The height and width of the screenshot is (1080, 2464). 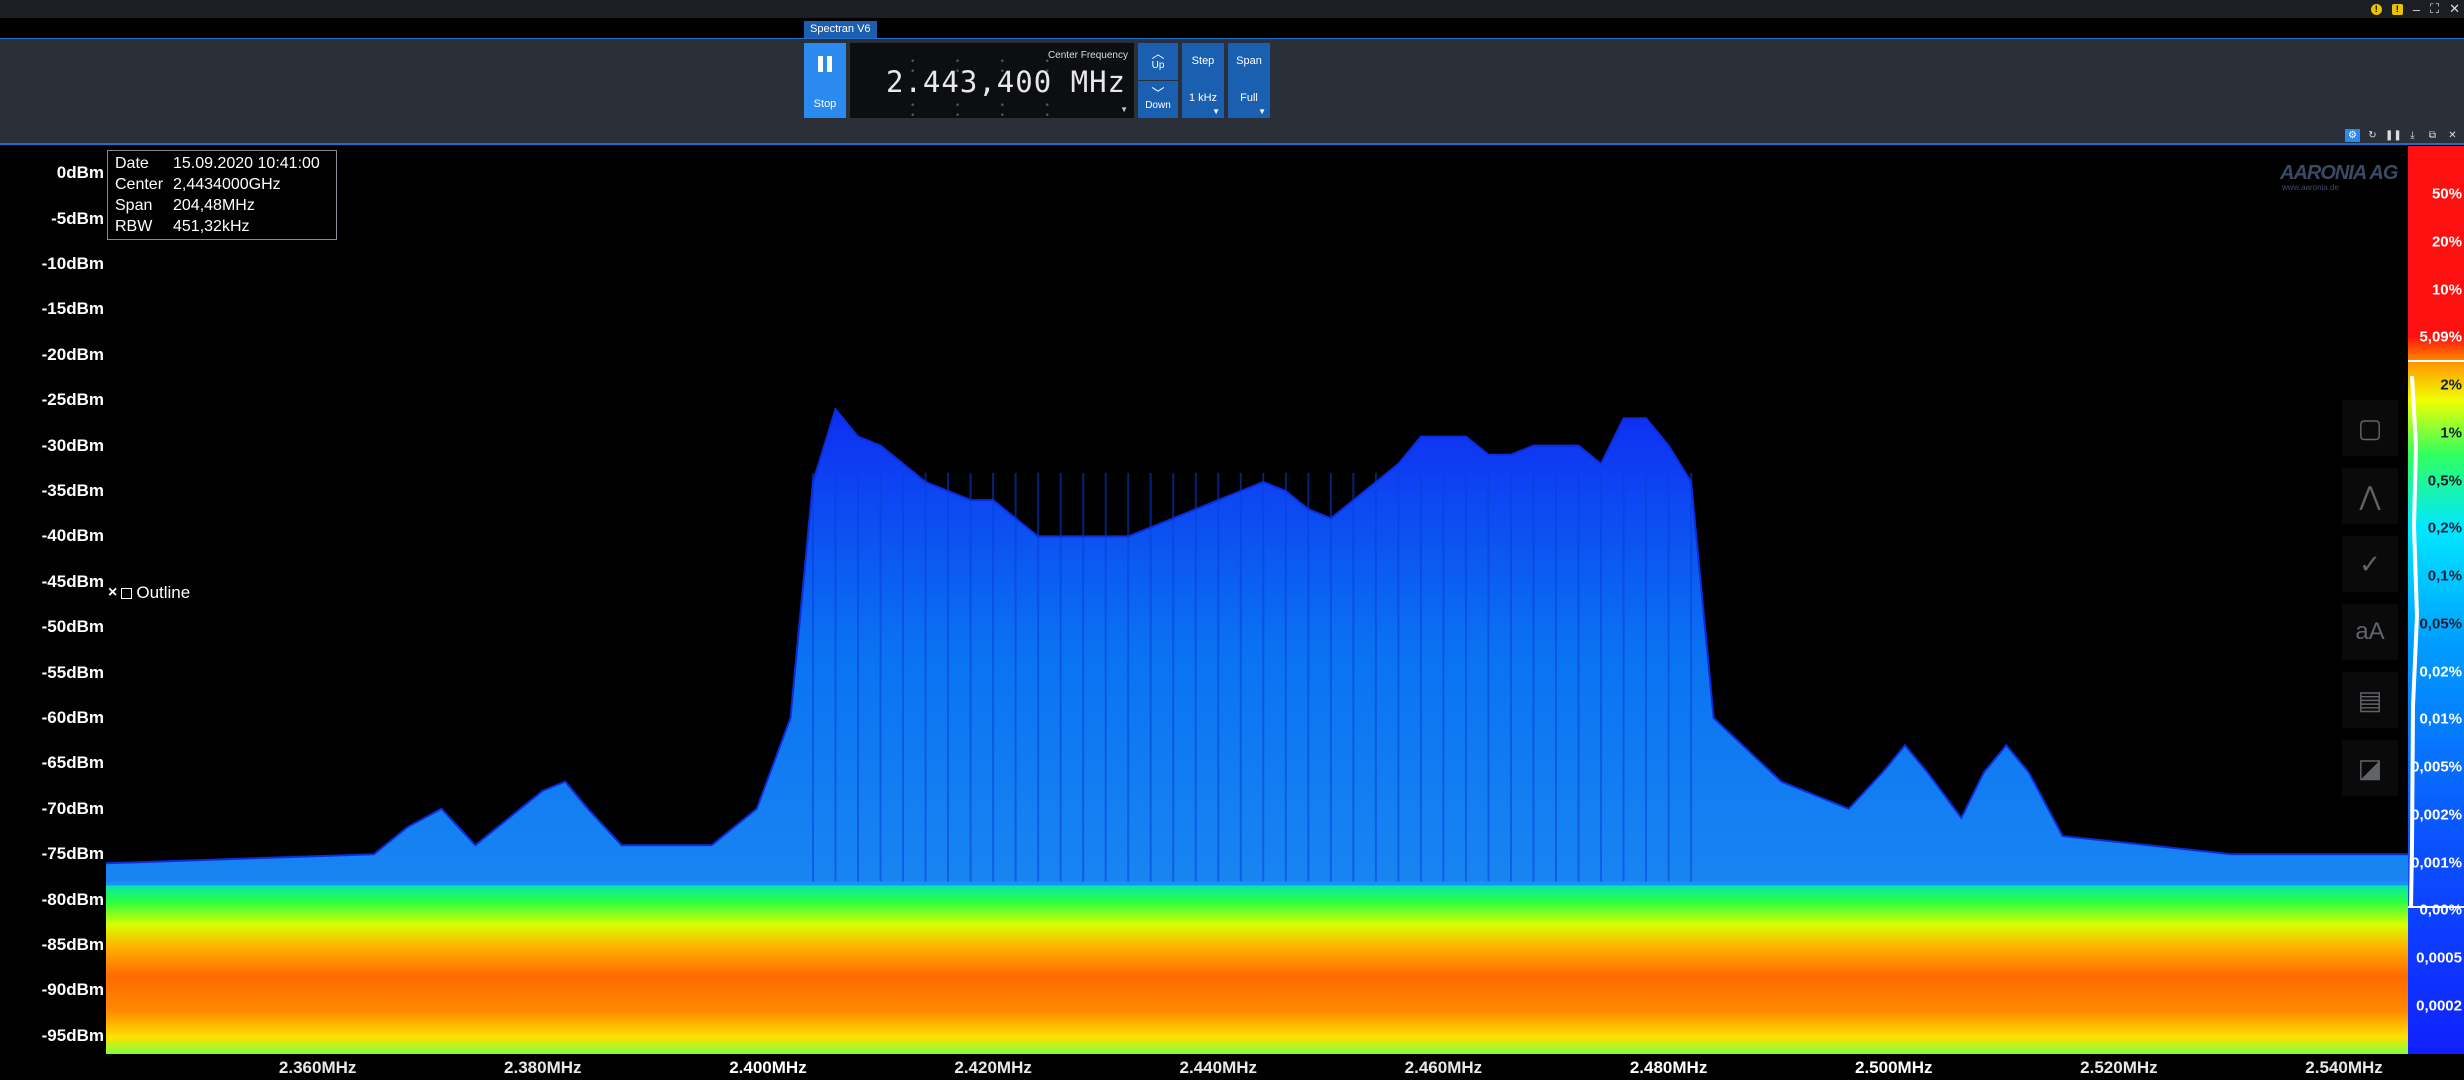 I want to click on window-titlebar: ! ! – ⛶ ✕, so click(x=1232, y=9).